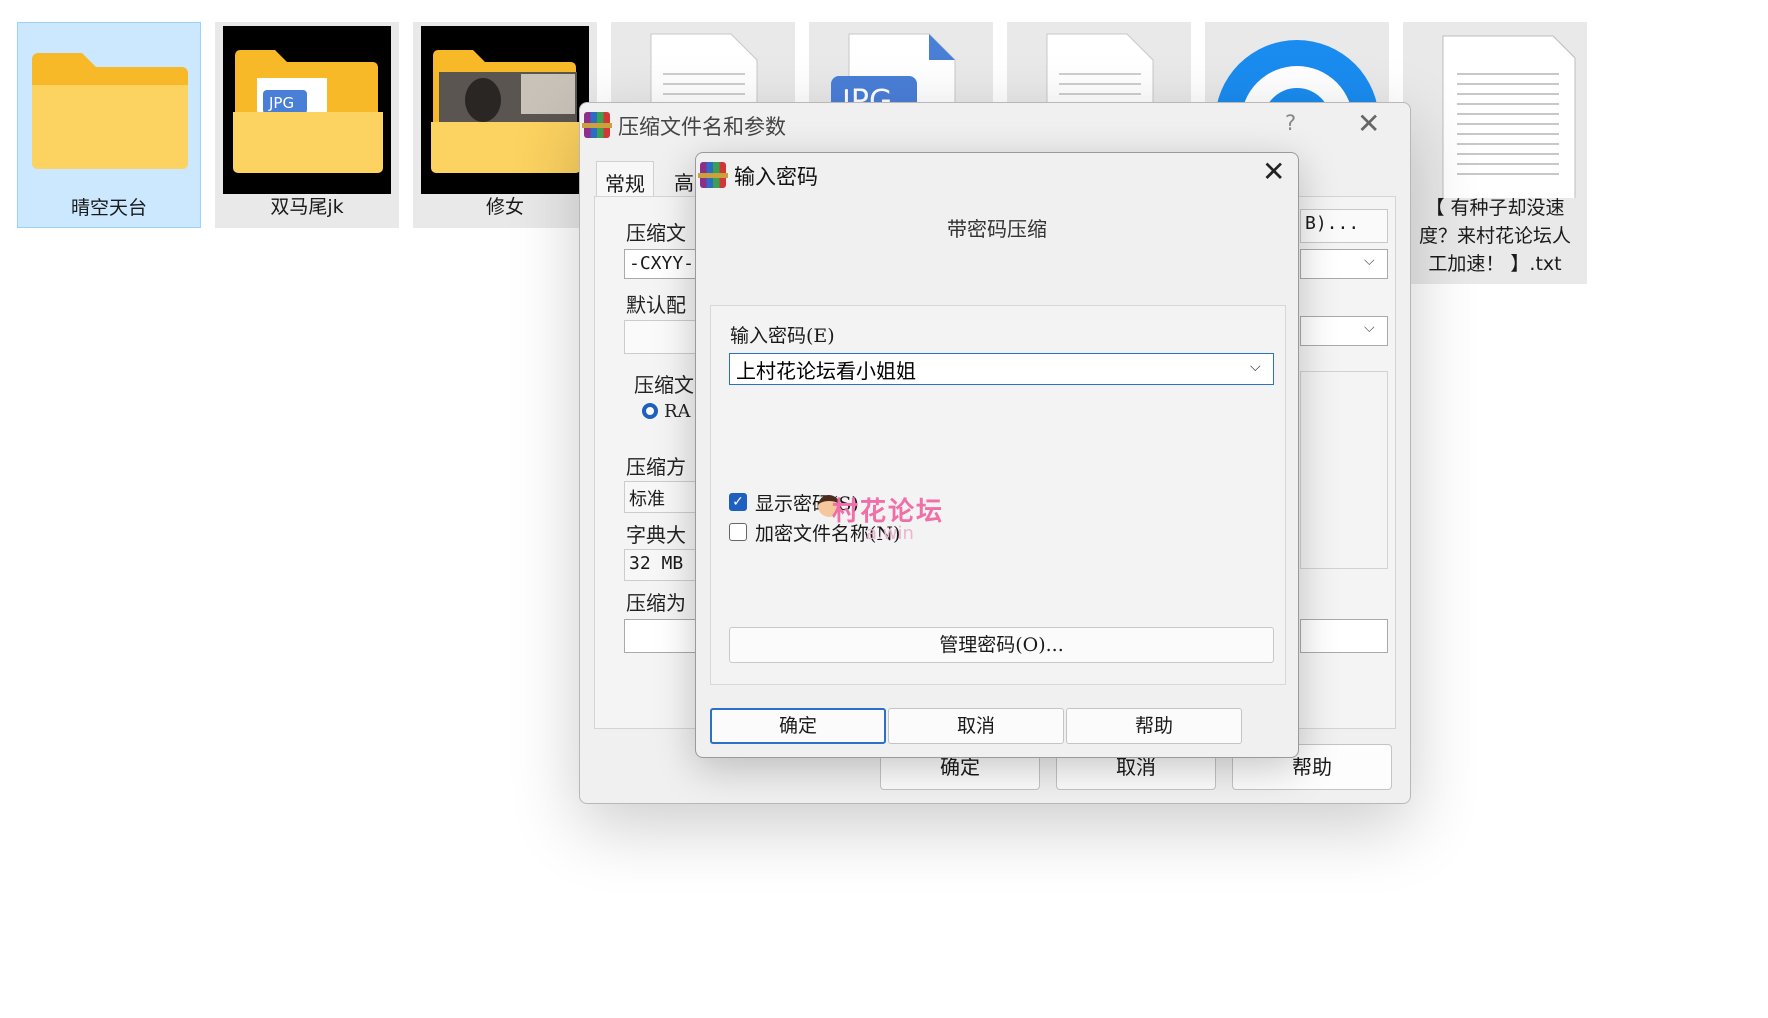 The image size is (1768, 1018). Describe the element at coordinates (738, 532) in the screenshot. I see `encrypt-names-checkbox` at that location.